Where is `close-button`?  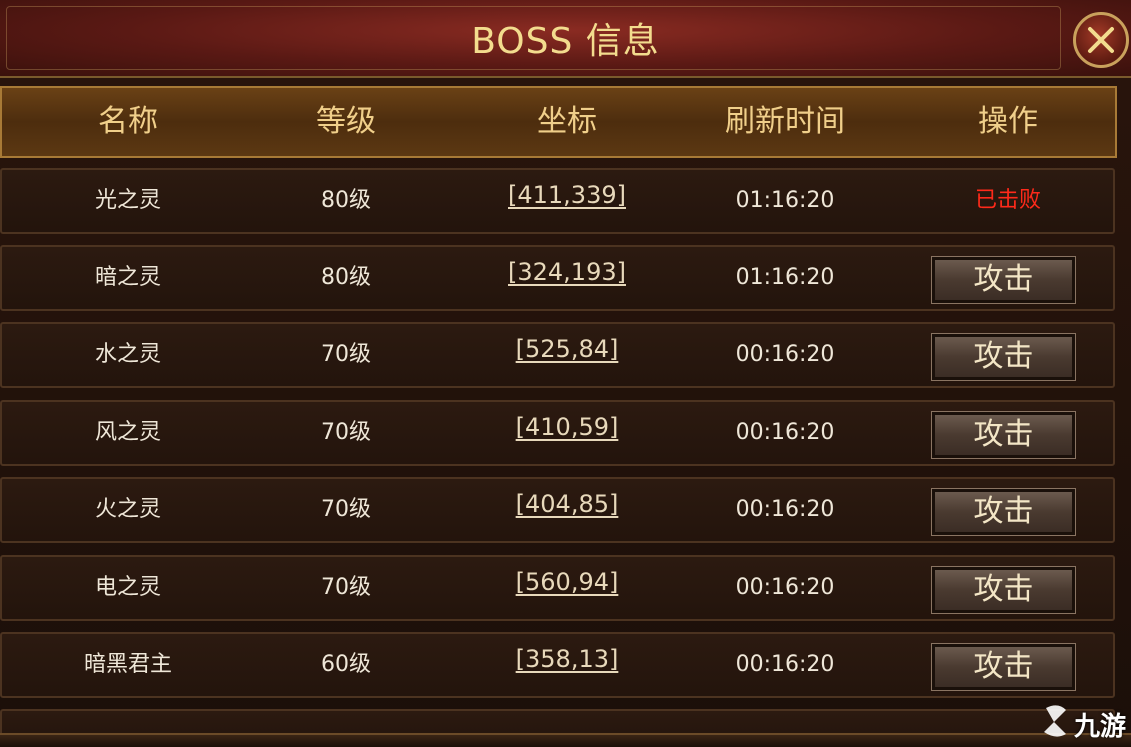 close-button is located at coordinates (1101, 40).